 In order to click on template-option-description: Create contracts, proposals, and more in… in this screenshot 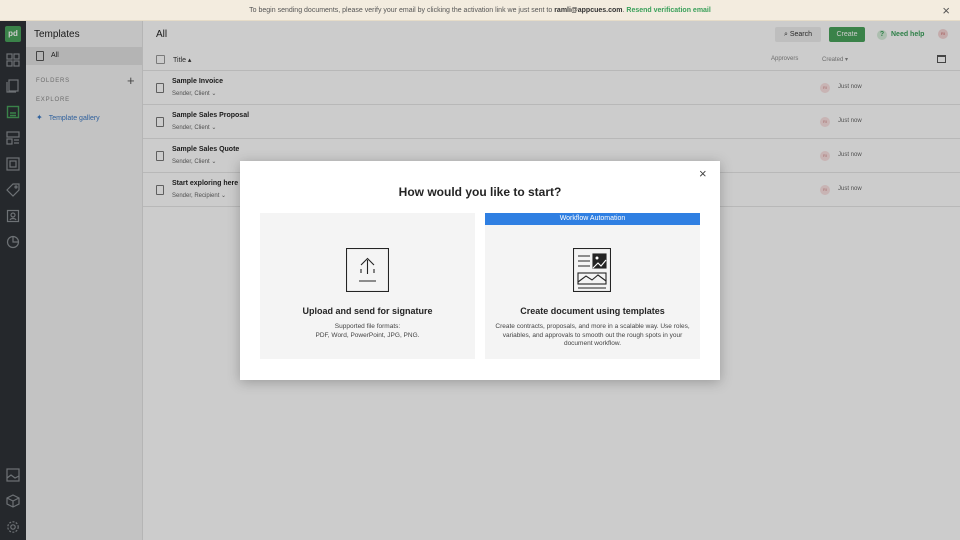, I will do `click(592, 335)`.